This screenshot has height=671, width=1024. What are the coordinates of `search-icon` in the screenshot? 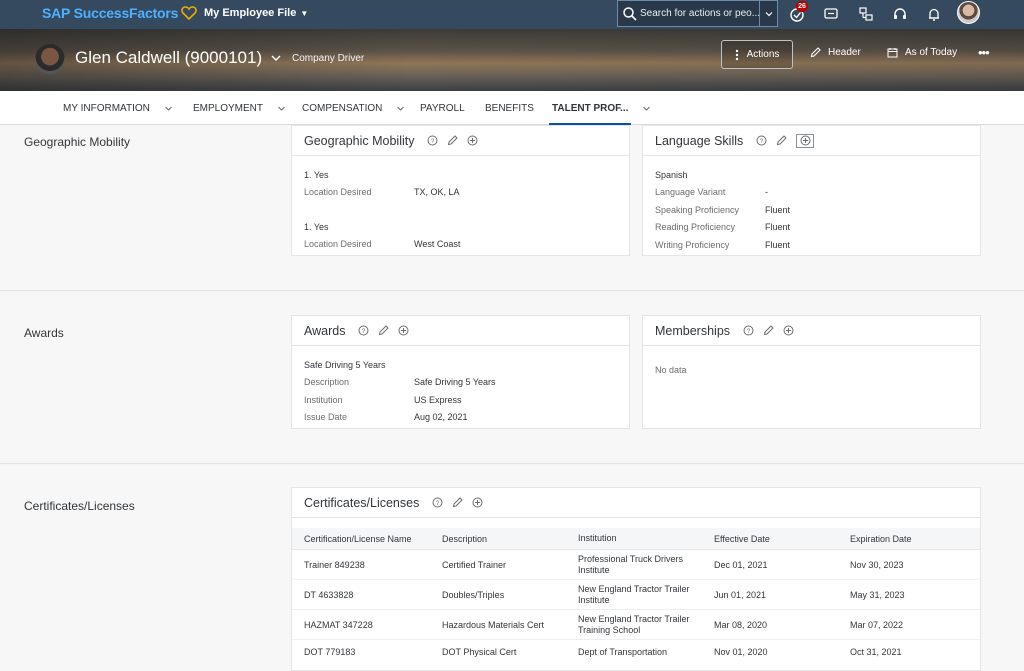 It's located at (630, 13).